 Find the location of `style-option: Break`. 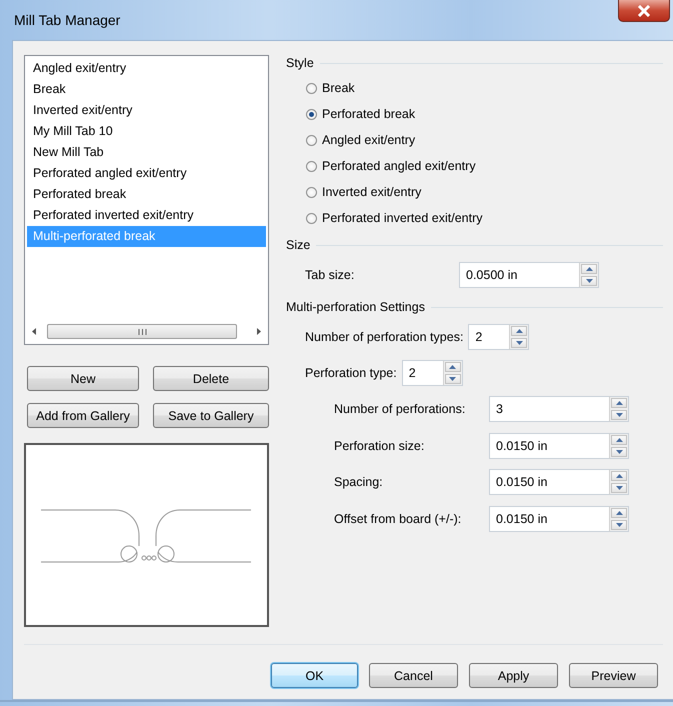

style-option: Break is located at coordinates (484, 88).